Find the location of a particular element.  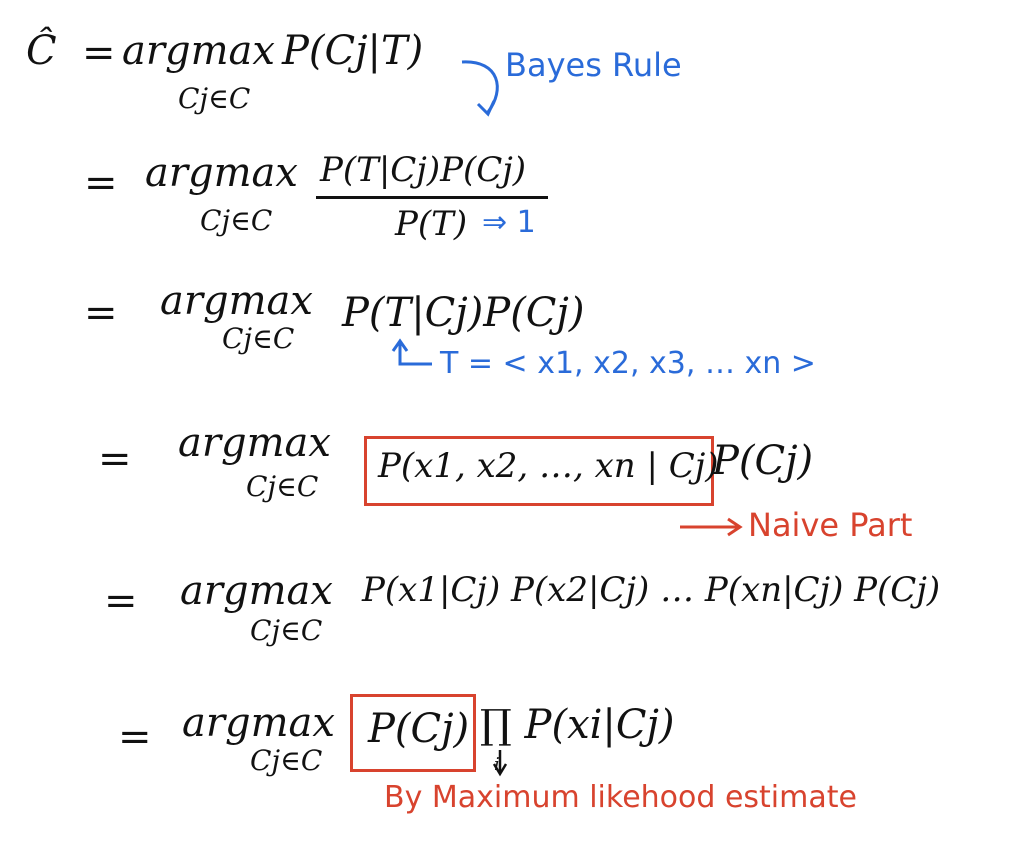

fraction-denominator: P(T) is located at coordinates (431, 224).